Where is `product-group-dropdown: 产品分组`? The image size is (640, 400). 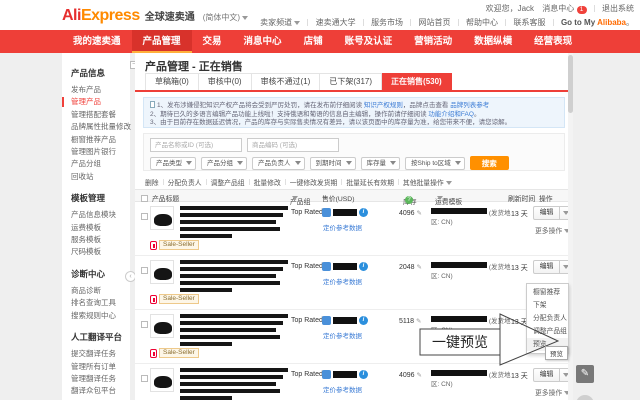
product-group-dropdown: 产品分组 is located at coordinates (224, 163).